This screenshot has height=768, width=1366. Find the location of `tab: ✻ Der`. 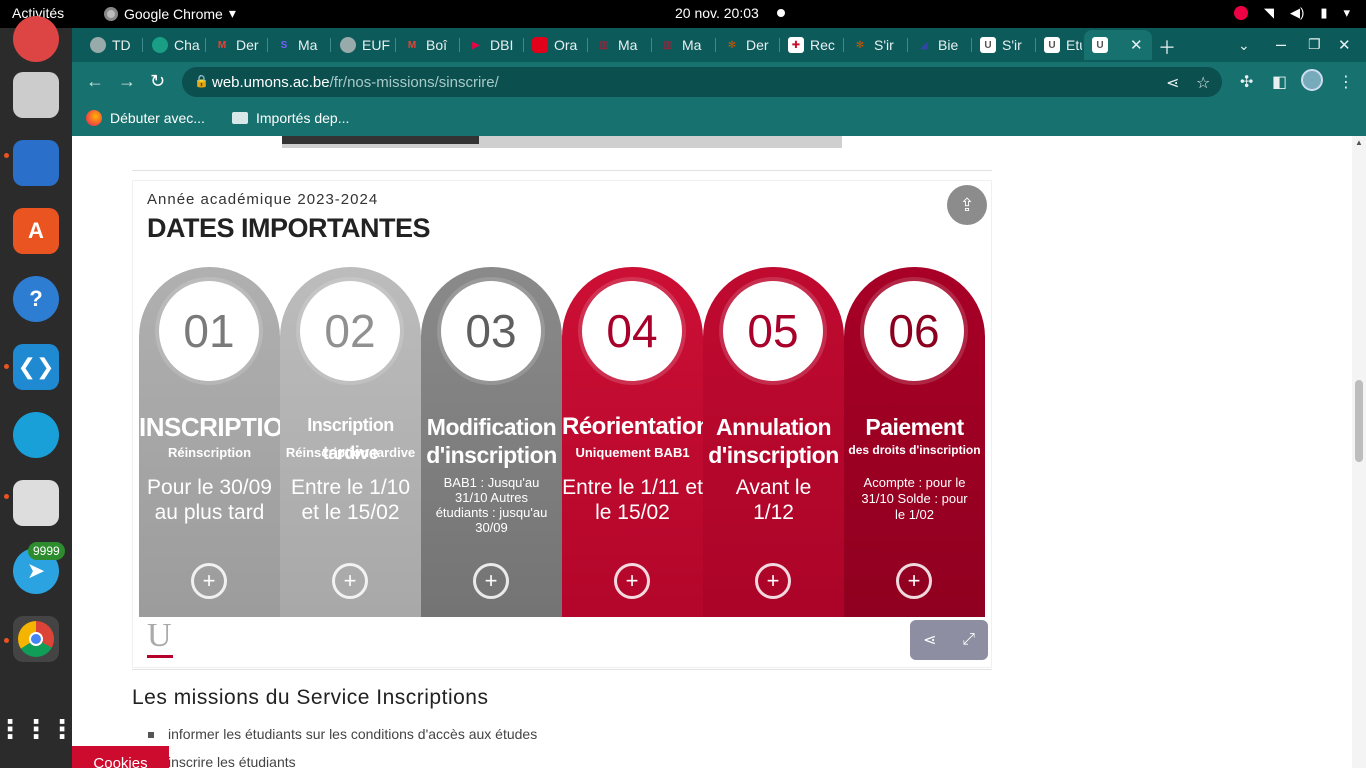

tab: ✻ Der is located at coordinates (747, 45).